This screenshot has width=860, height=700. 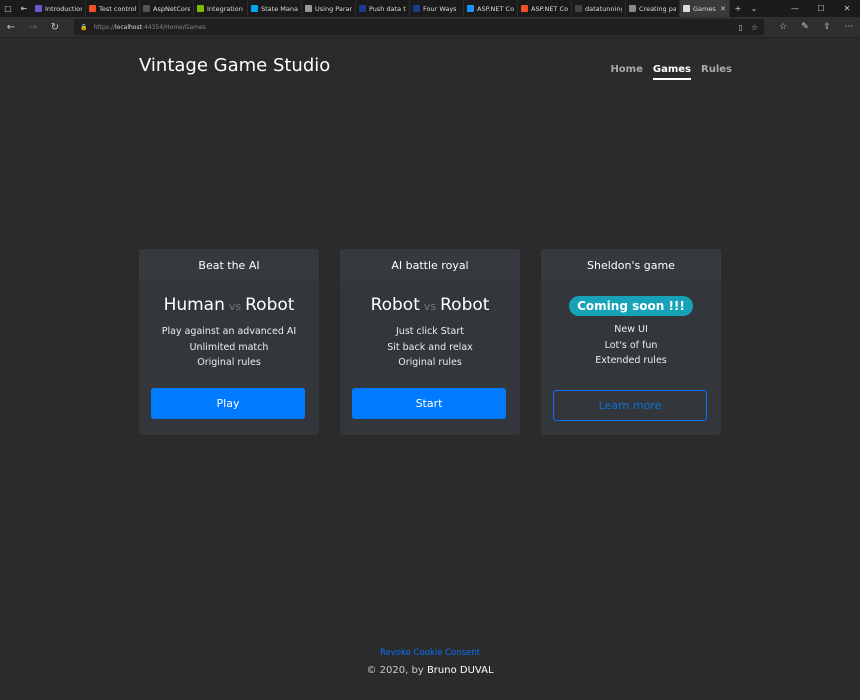 What do you see at coordinates (104, 27) in the screenshot?
I see `url-scheme: https://` at bounding box center [104, 27].